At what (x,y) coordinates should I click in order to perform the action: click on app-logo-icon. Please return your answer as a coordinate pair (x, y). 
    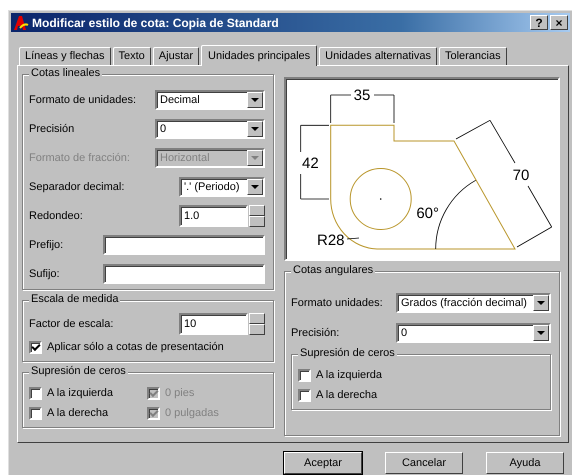
    Looking at the image, I should click on (21, 22).